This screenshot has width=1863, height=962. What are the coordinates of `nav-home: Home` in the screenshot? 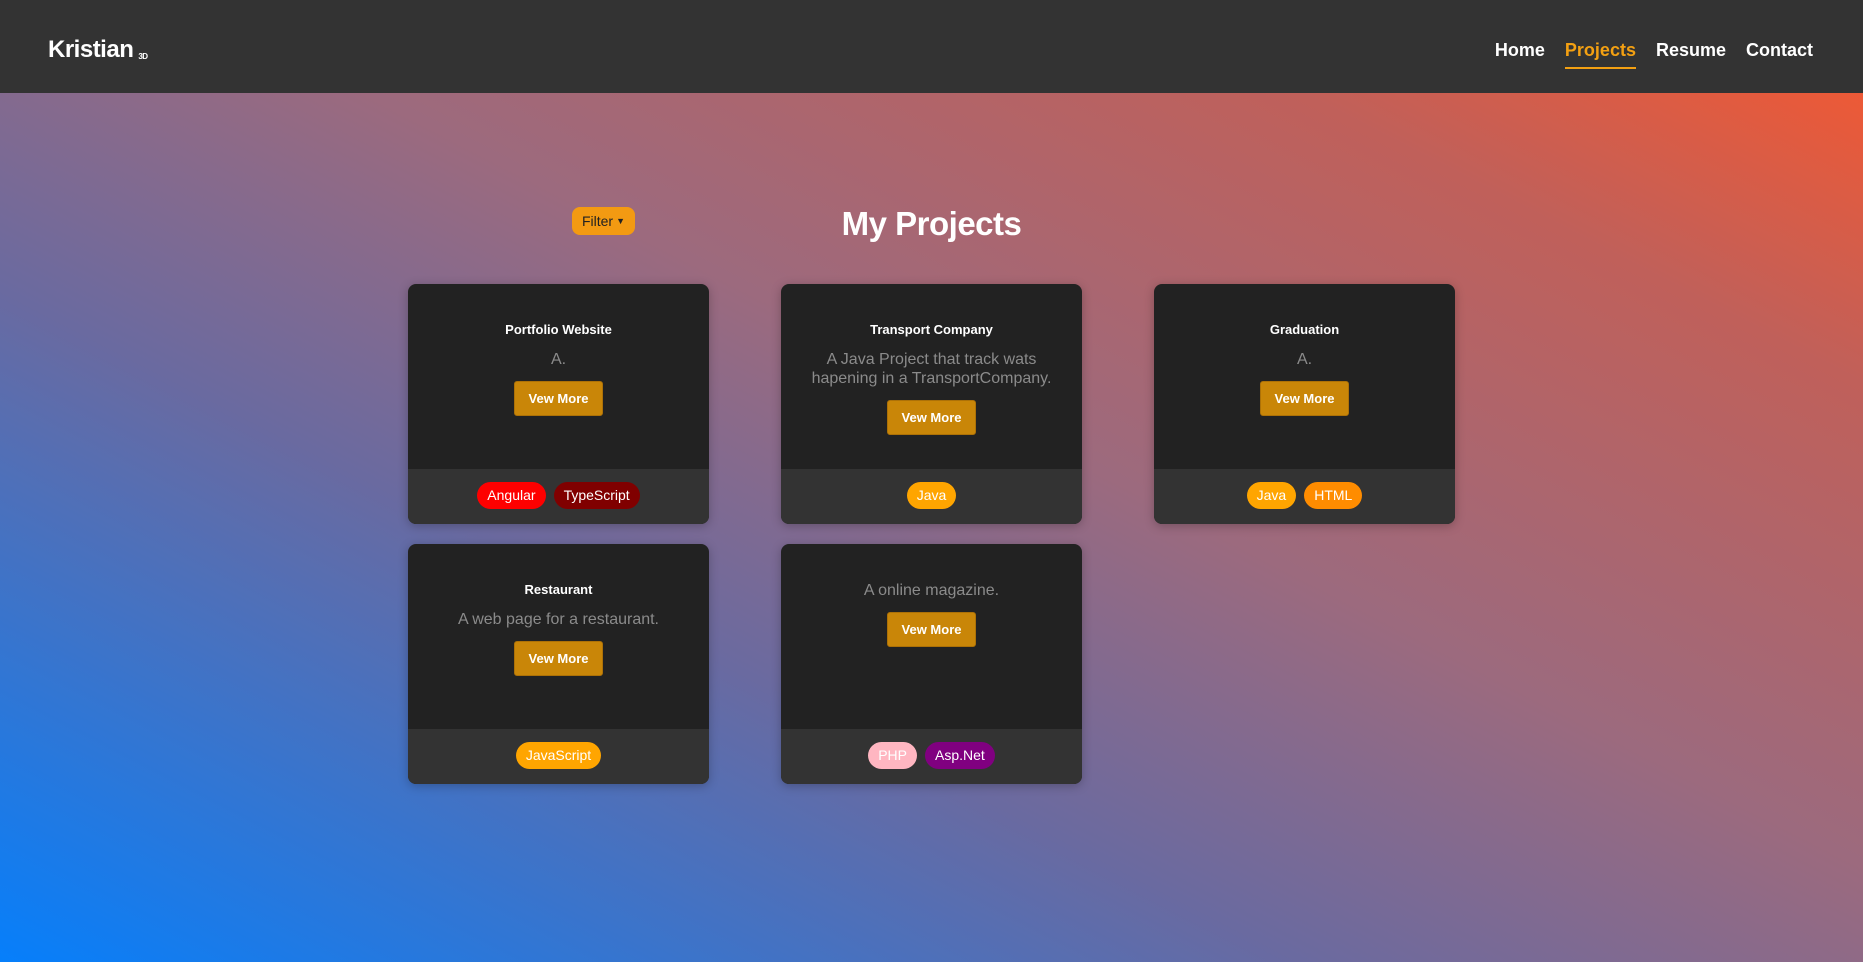 It's located at (1520, 54).